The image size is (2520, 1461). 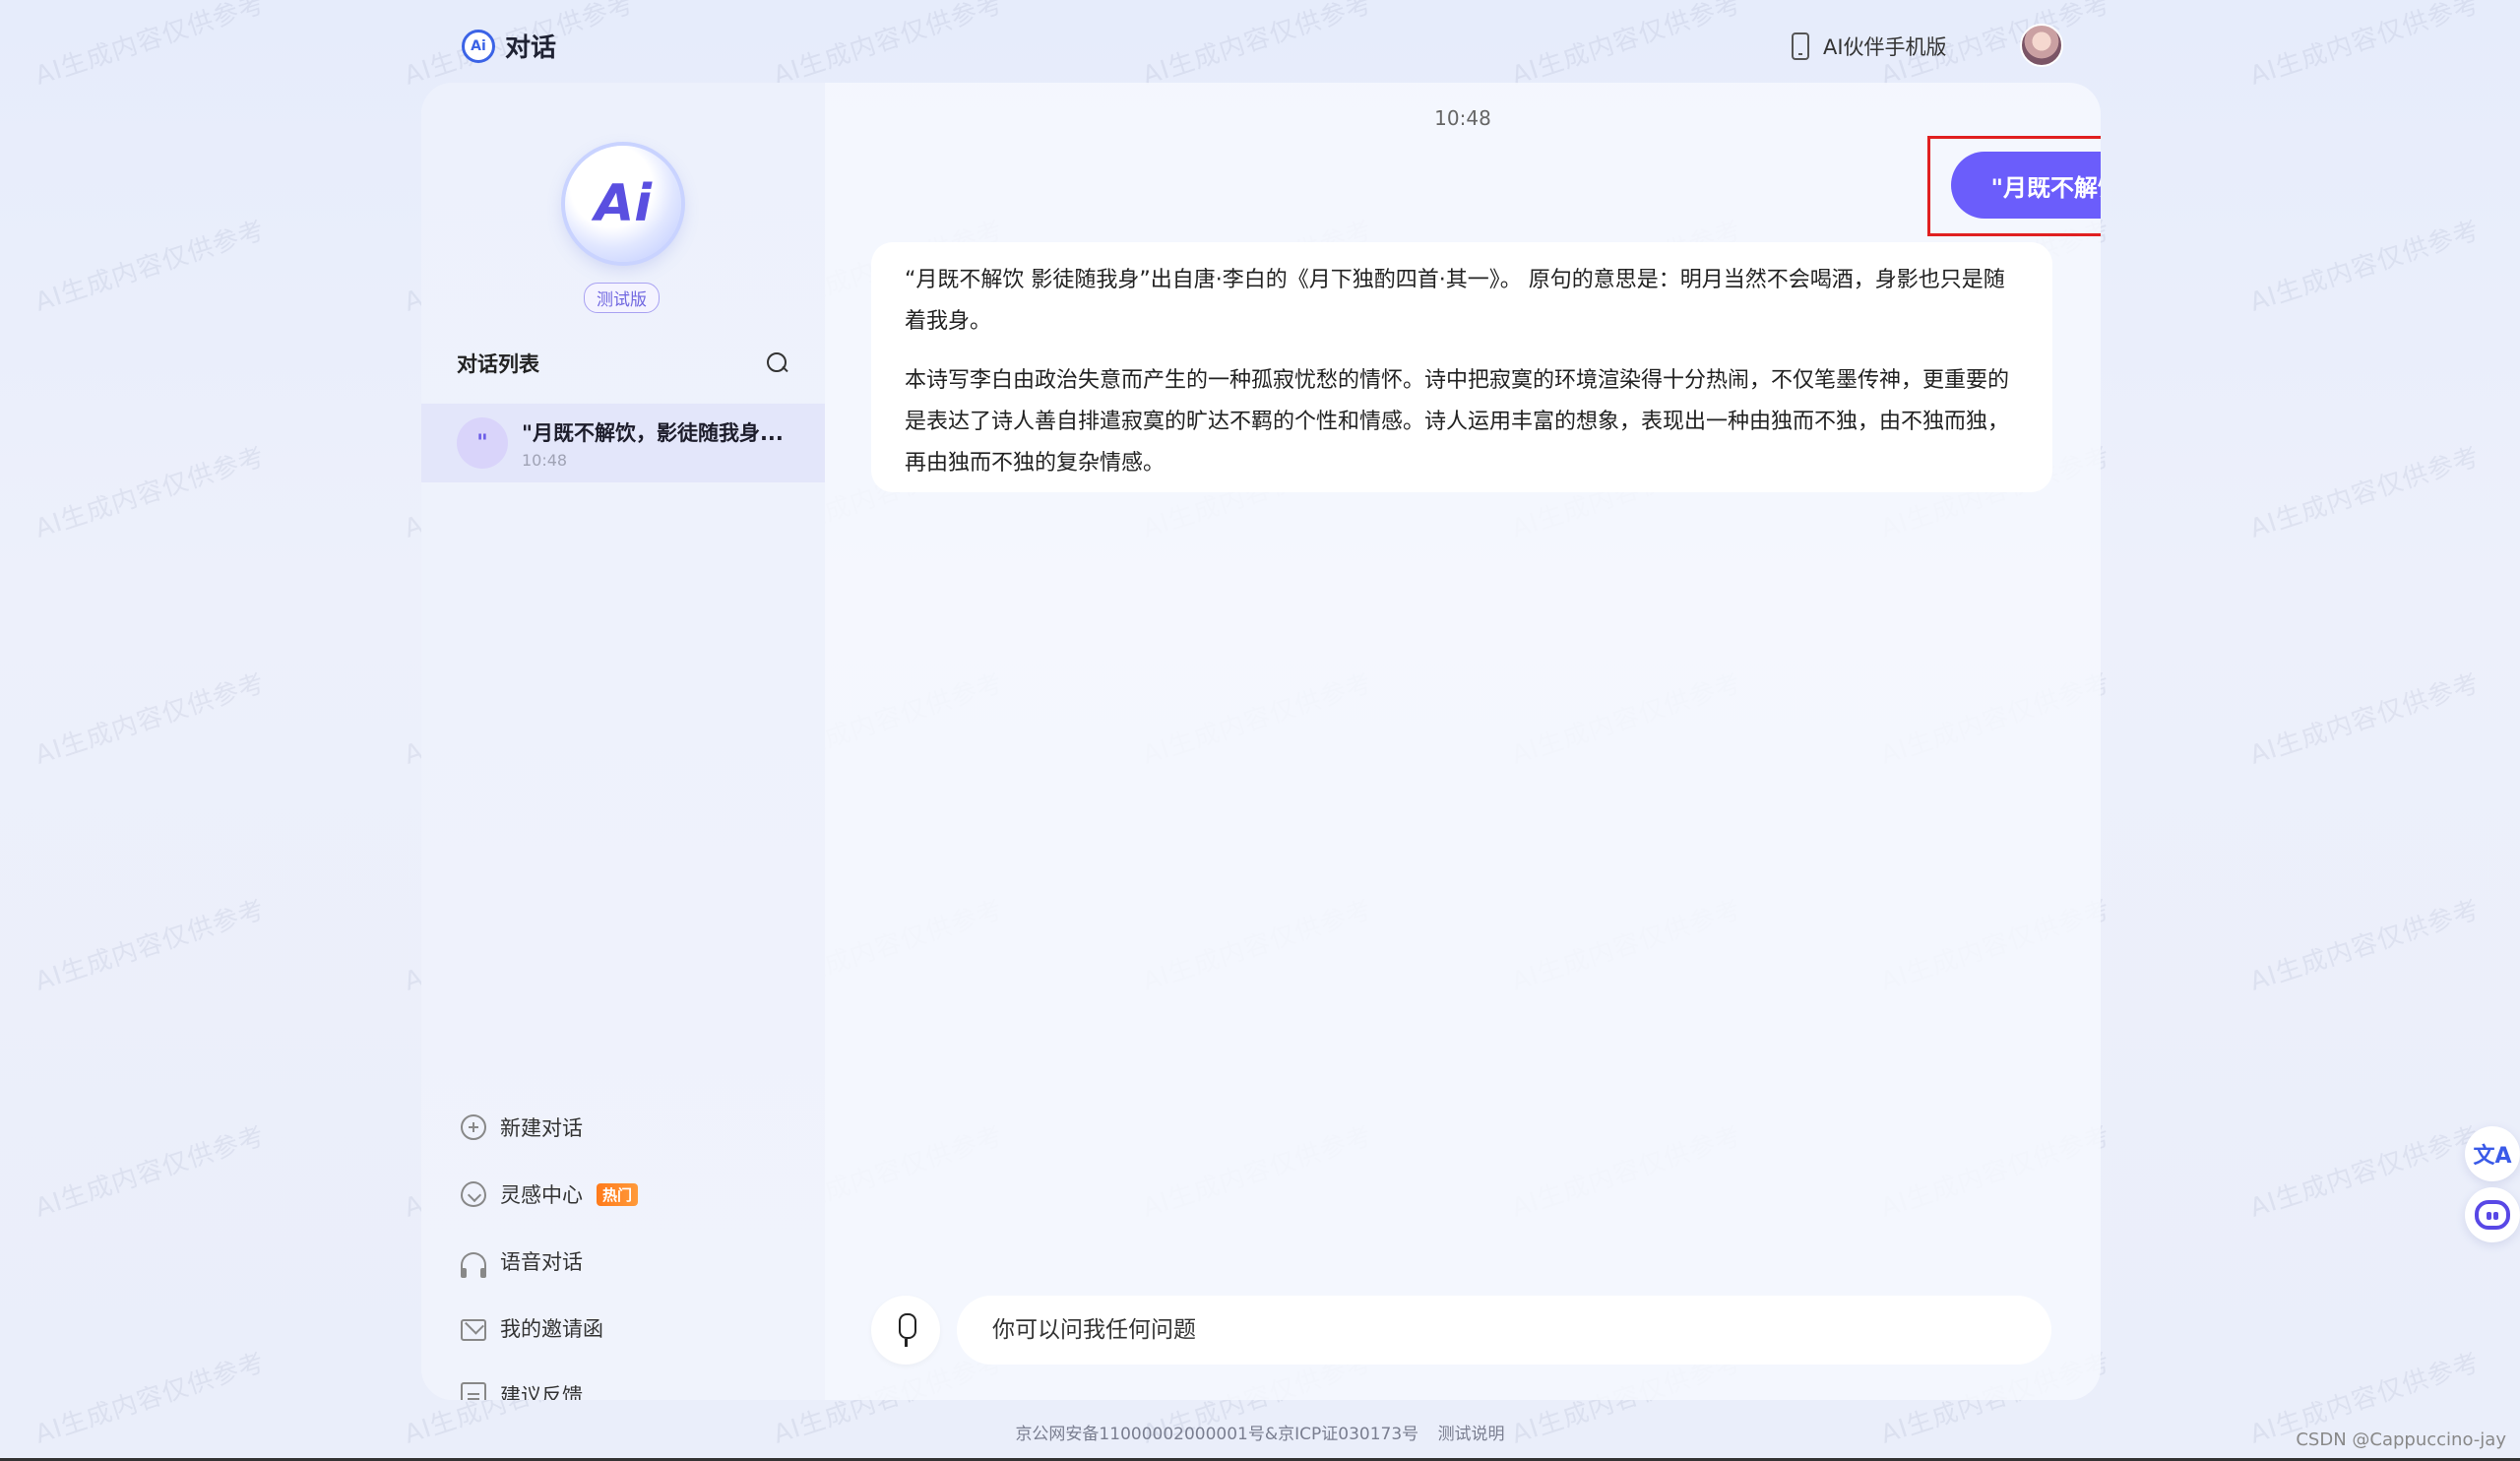 What do you see at coordinates (498, 364) in the screenshot?
I see `conversation-list-title: 对话列表` at bounding box center [498, 364].